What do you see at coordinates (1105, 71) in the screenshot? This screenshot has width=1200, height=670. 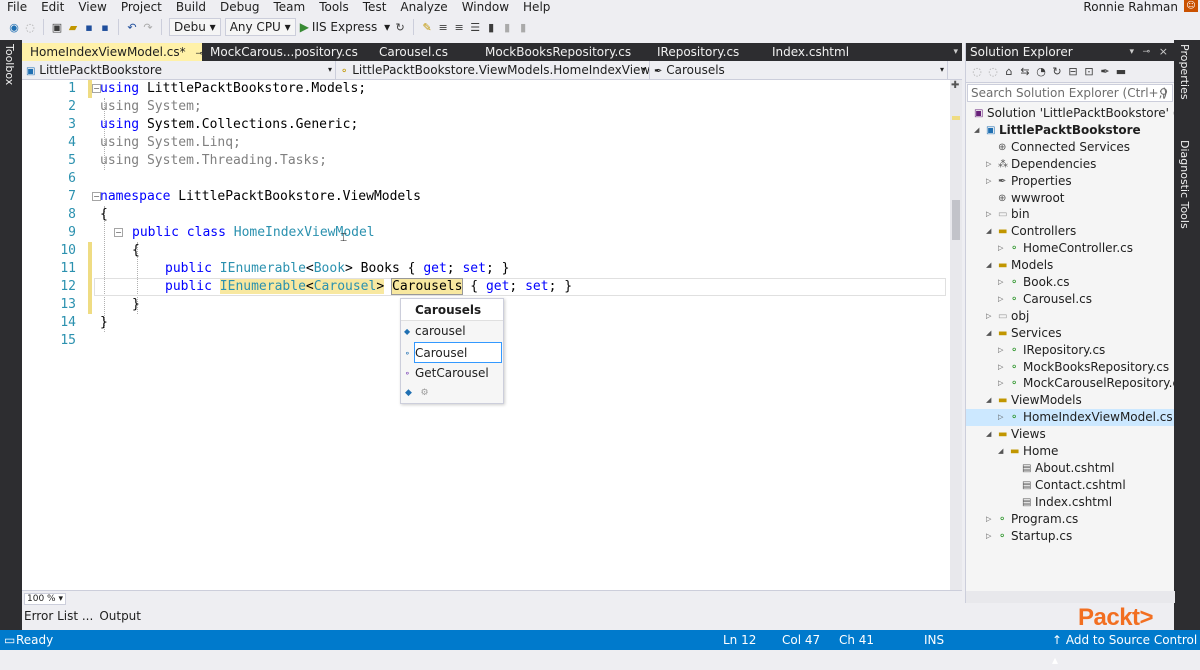 I see `properties-icon: ✒` at bounding box center [1105, 71].